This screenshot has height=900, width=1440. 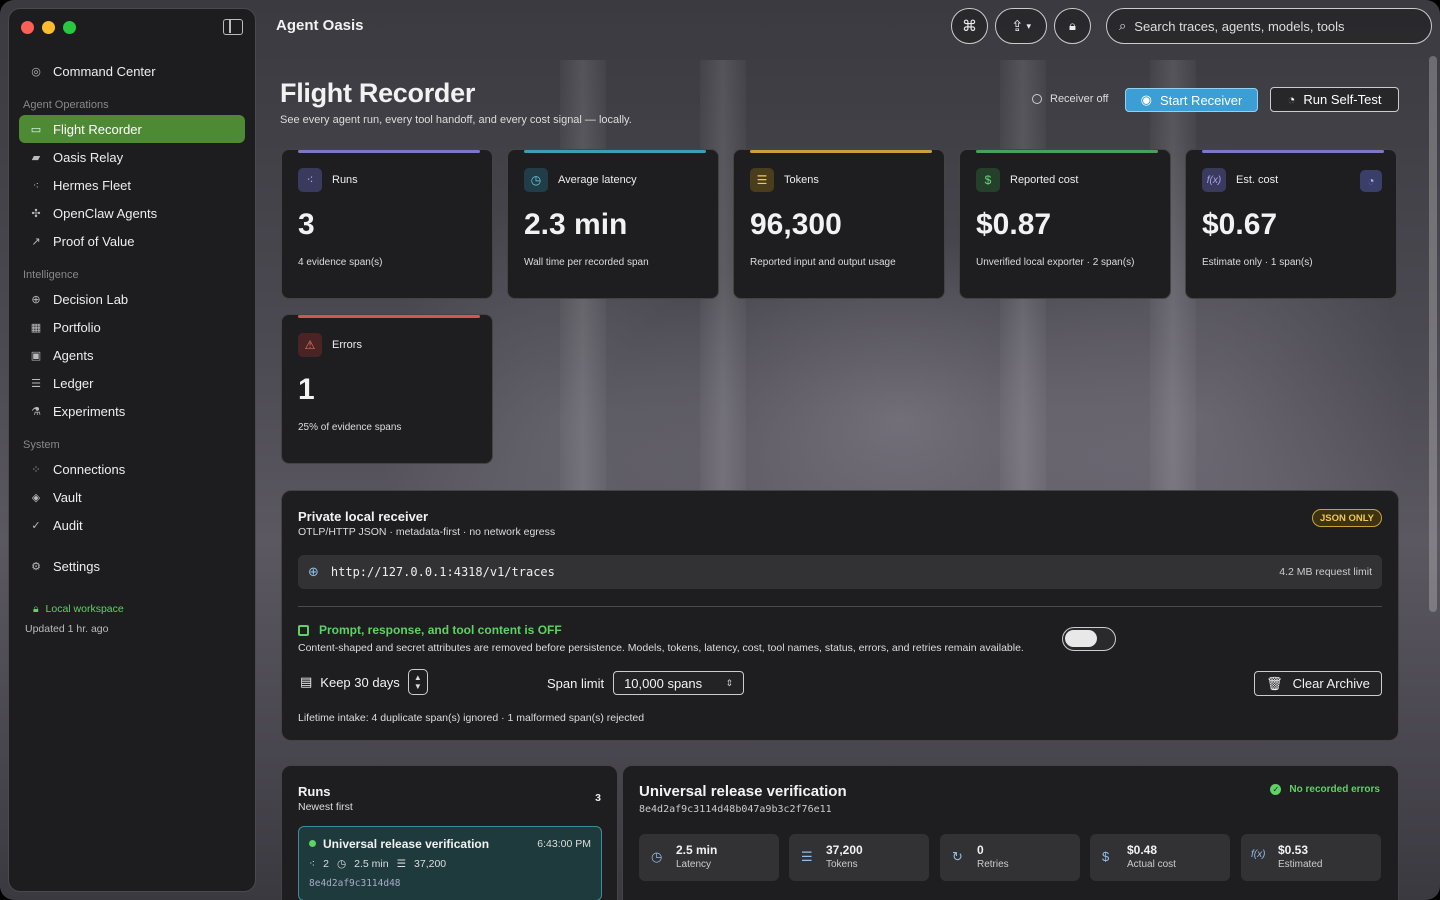 What do you see at coordinates (91, 299) in the screenshot?
I see `sidebar-item-label: Decision Lab` at bounding box center [91, 299].